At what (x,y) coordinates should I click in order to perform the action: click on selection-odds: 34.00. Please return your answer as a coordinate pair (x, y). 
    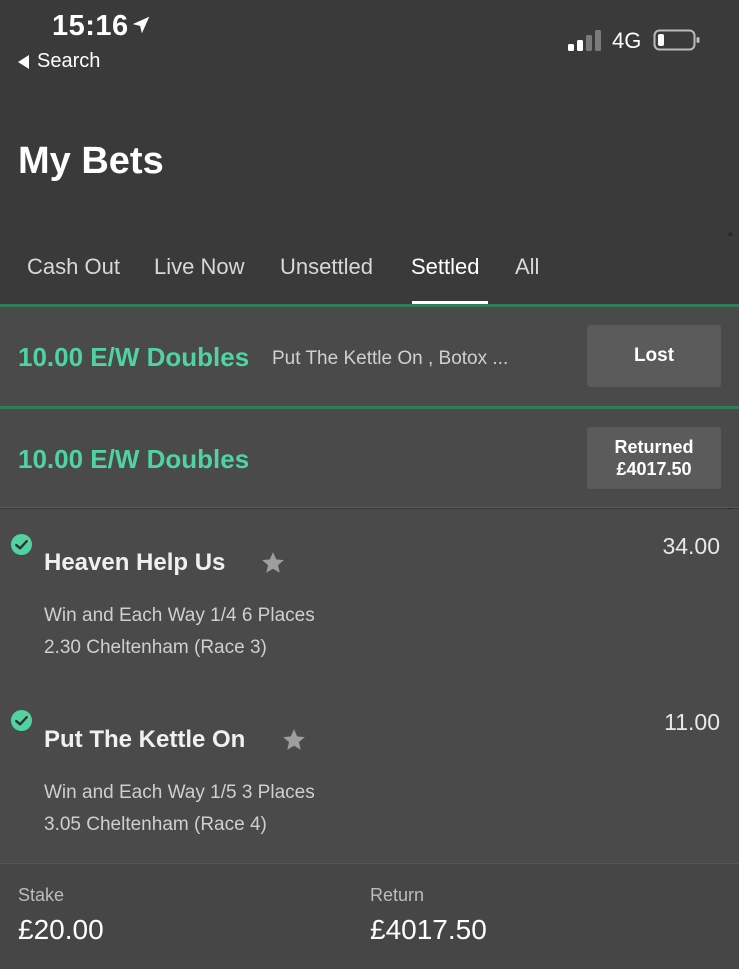
    Looking at the image, I should click on (691, 546).